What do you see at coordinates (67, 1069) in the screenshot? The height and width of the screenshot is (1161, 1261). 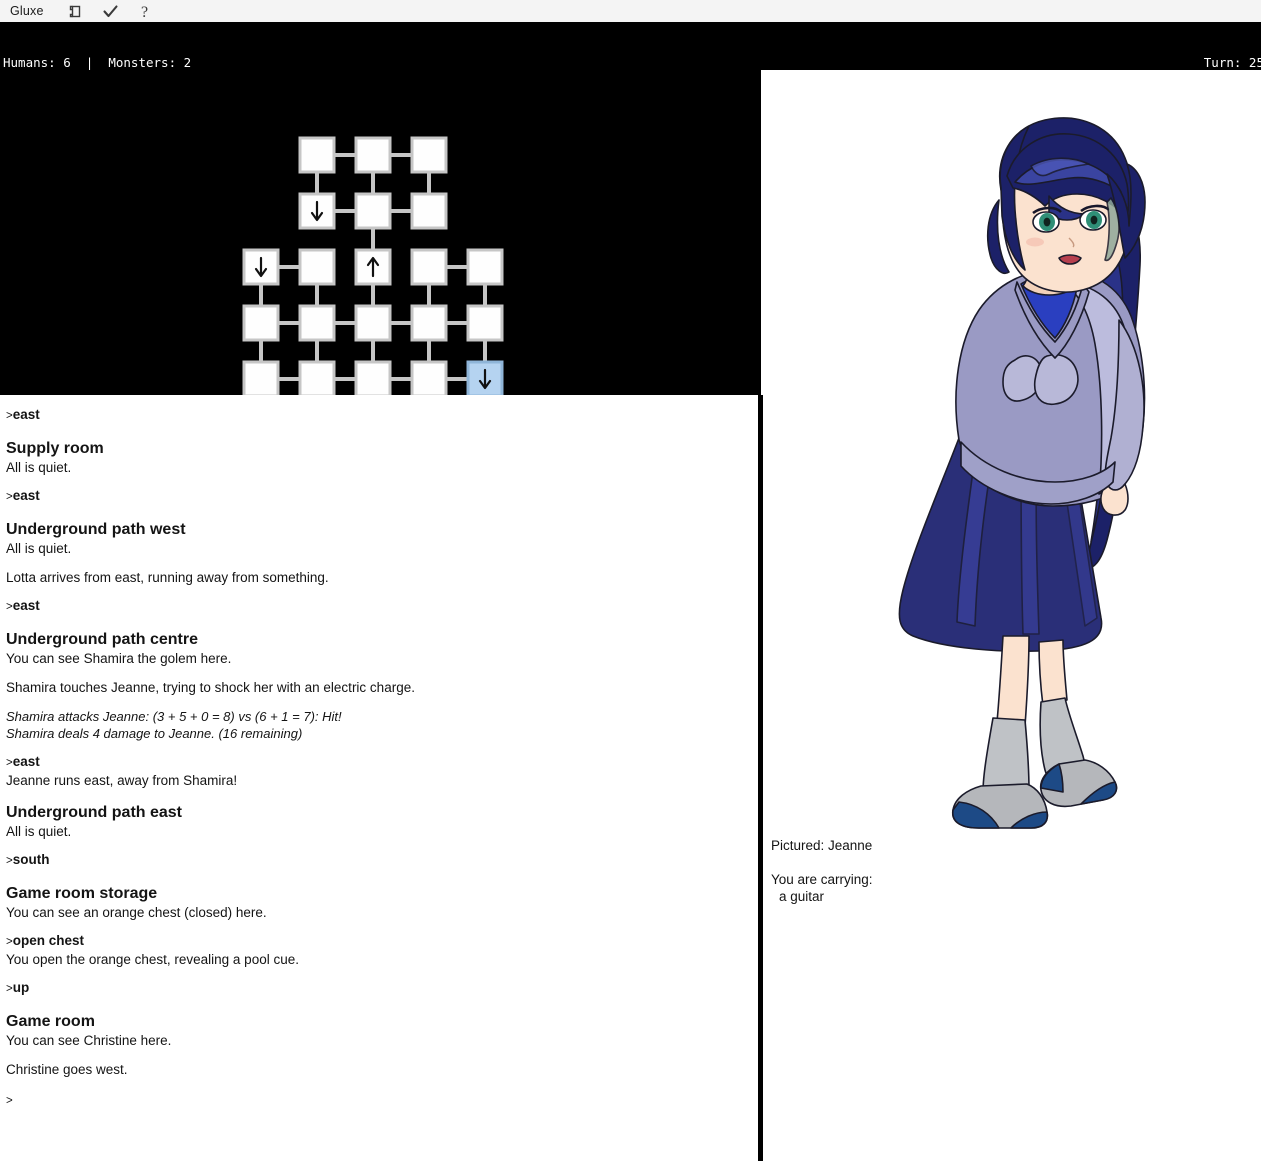 I see `transcript-event: Christine goes west.` at bounding box center [67, 1069].